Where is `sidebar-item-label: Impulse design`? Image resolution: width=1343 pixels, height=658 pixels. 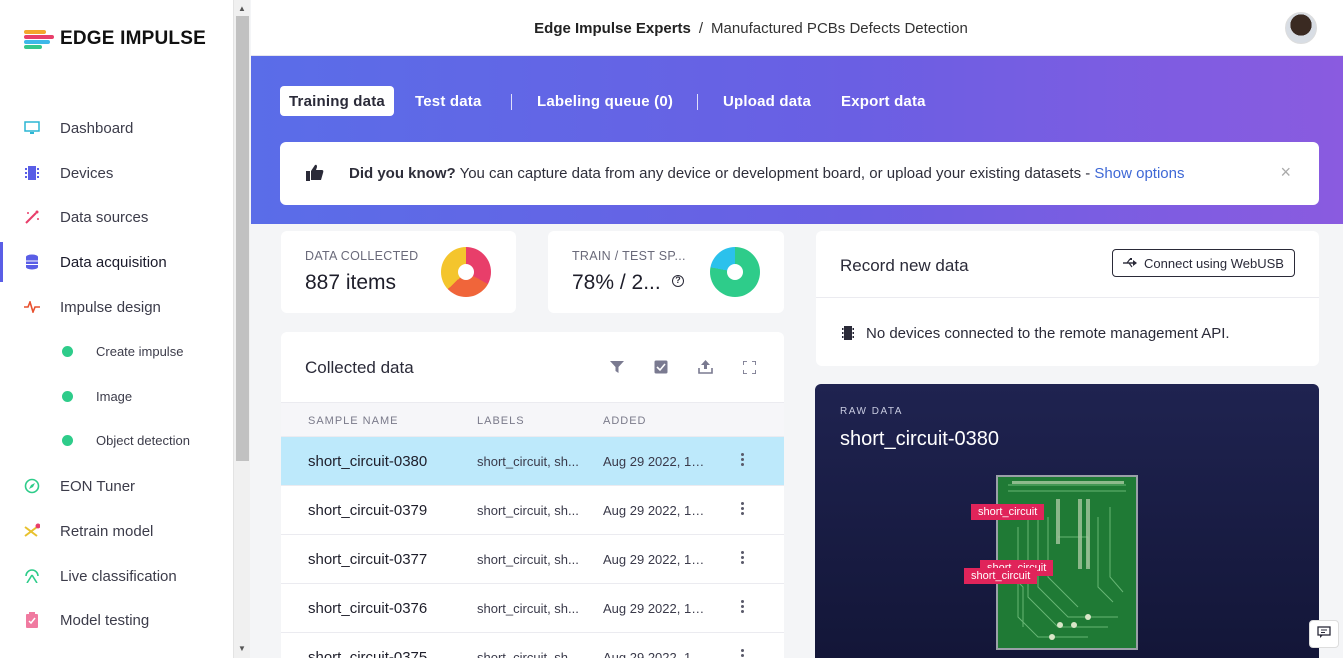 sidebar-item-label: Impulse design is located at coordinates (110, 307).